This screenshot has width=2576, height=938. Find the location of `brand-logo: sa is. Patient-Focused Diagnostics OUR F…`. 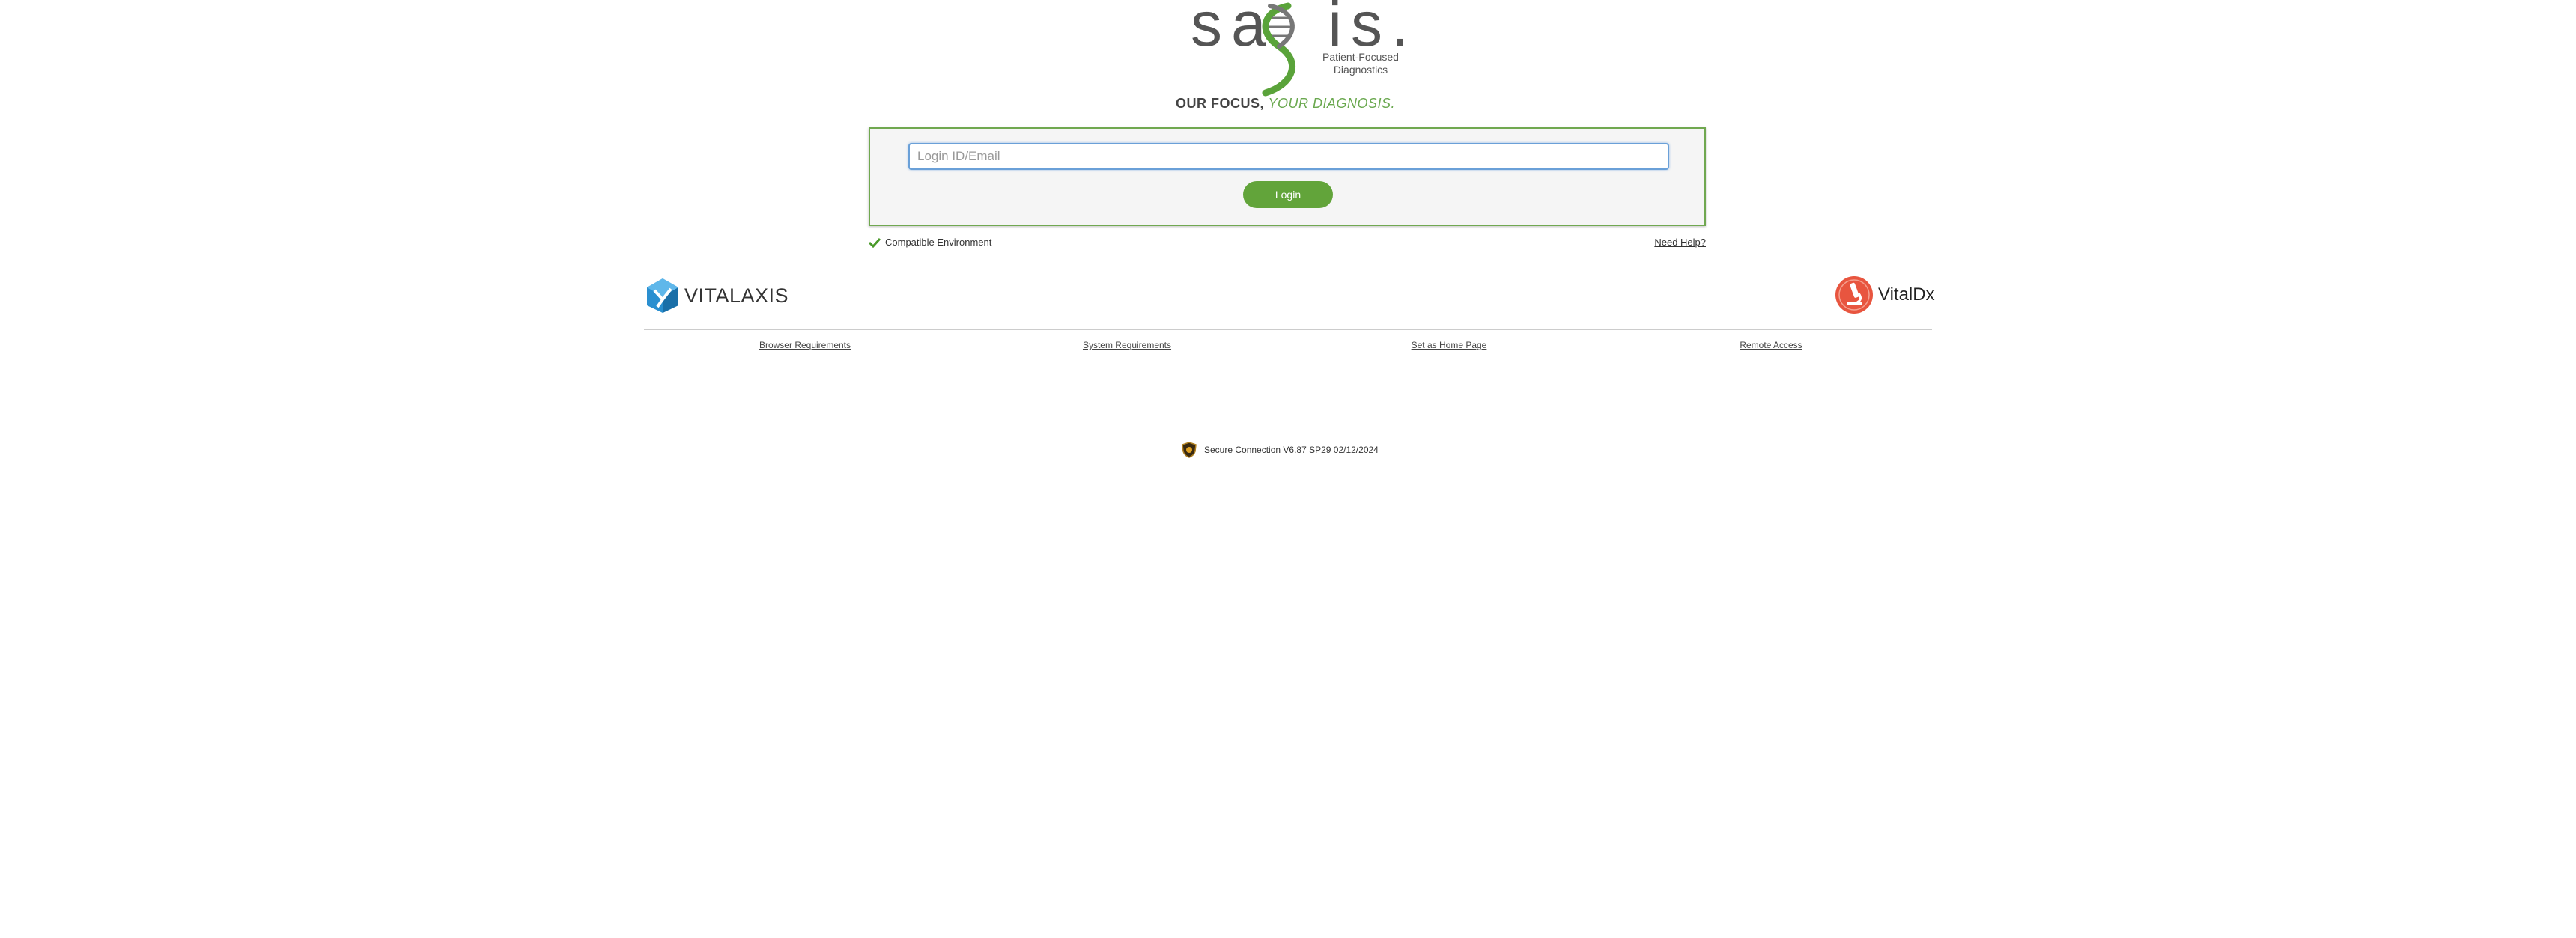

brand-logo: sa is. Patient-Focused Diagnostics OUR F… is located at coordinates (1288, 56).